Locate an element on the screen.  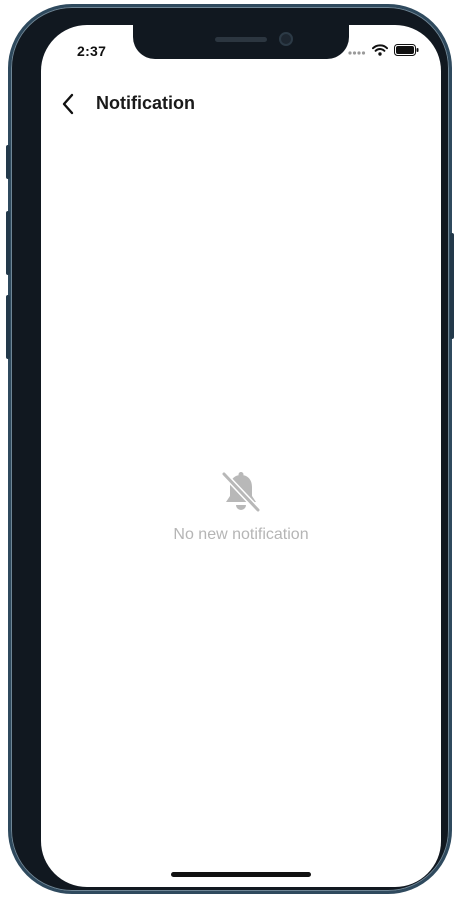
bell-off-icon is located at coordinates (241, 492).